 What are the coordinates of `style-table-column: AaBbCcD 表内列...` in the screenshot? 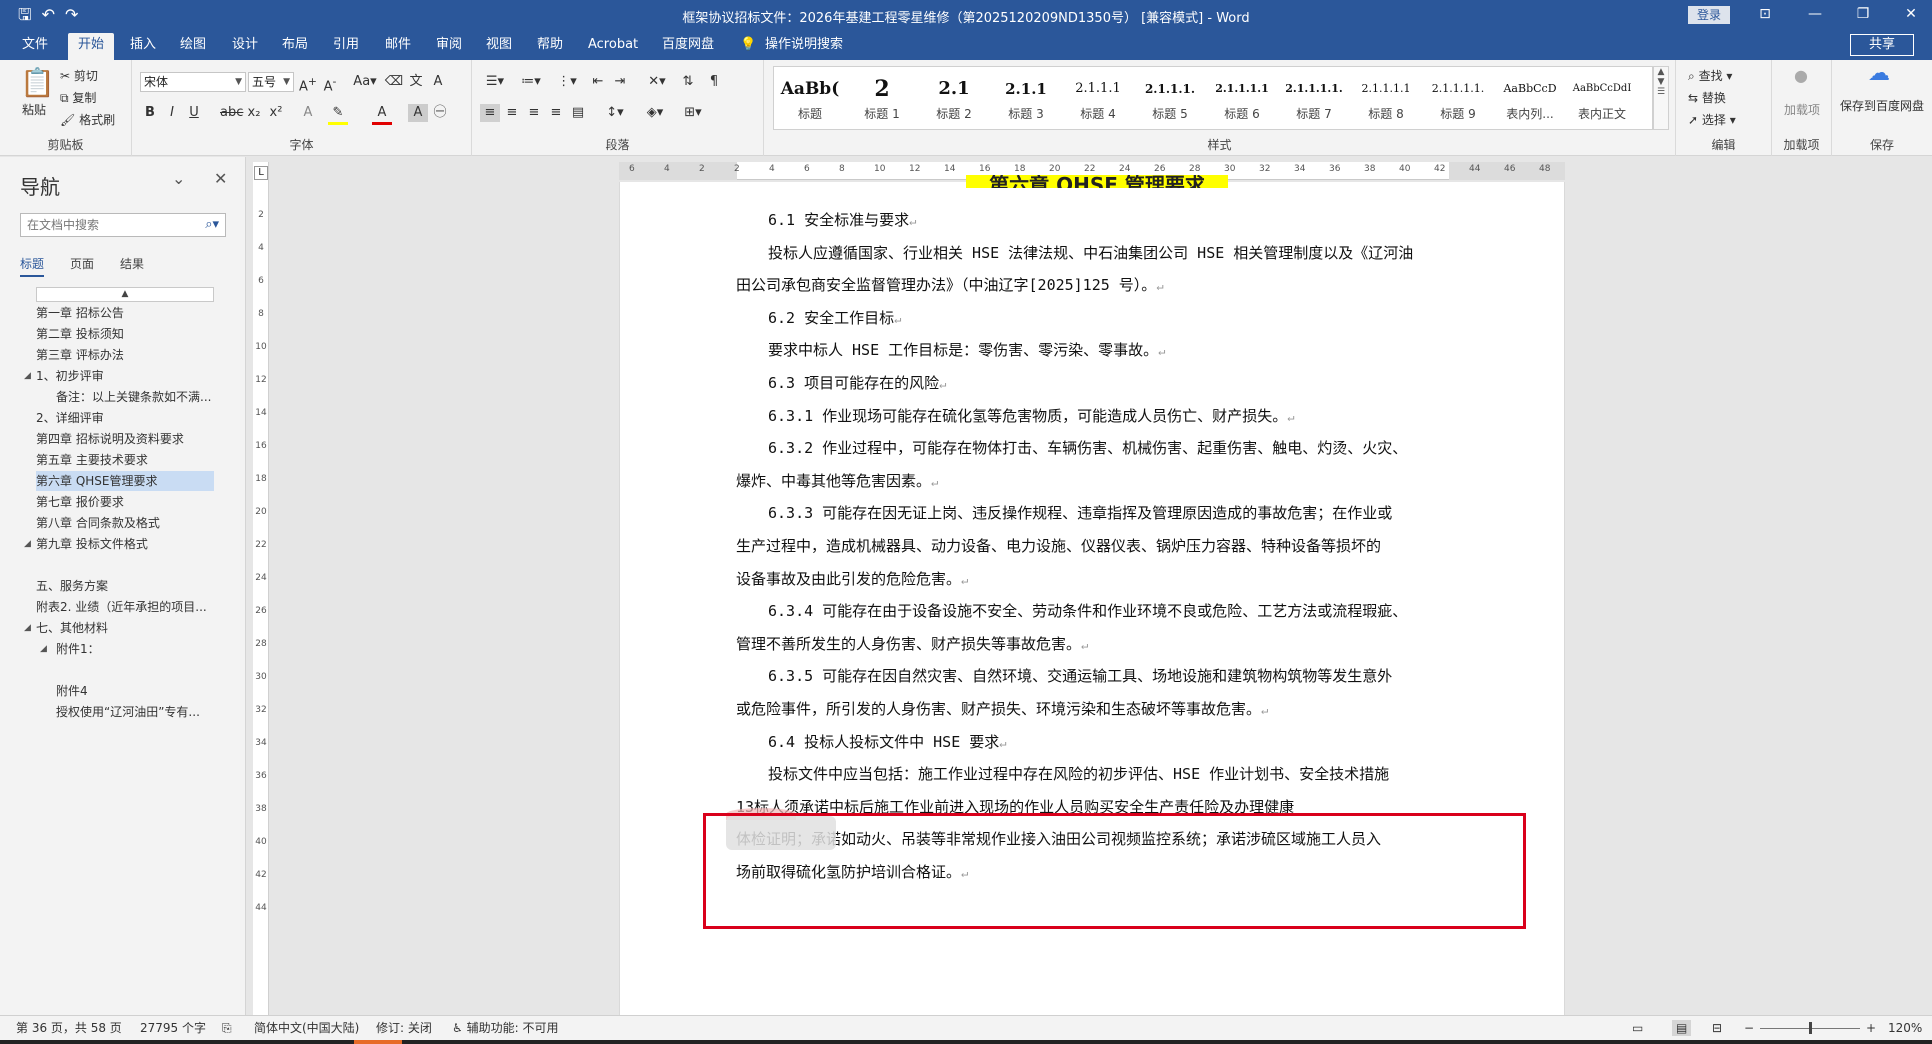 It's located at (1530, 98).